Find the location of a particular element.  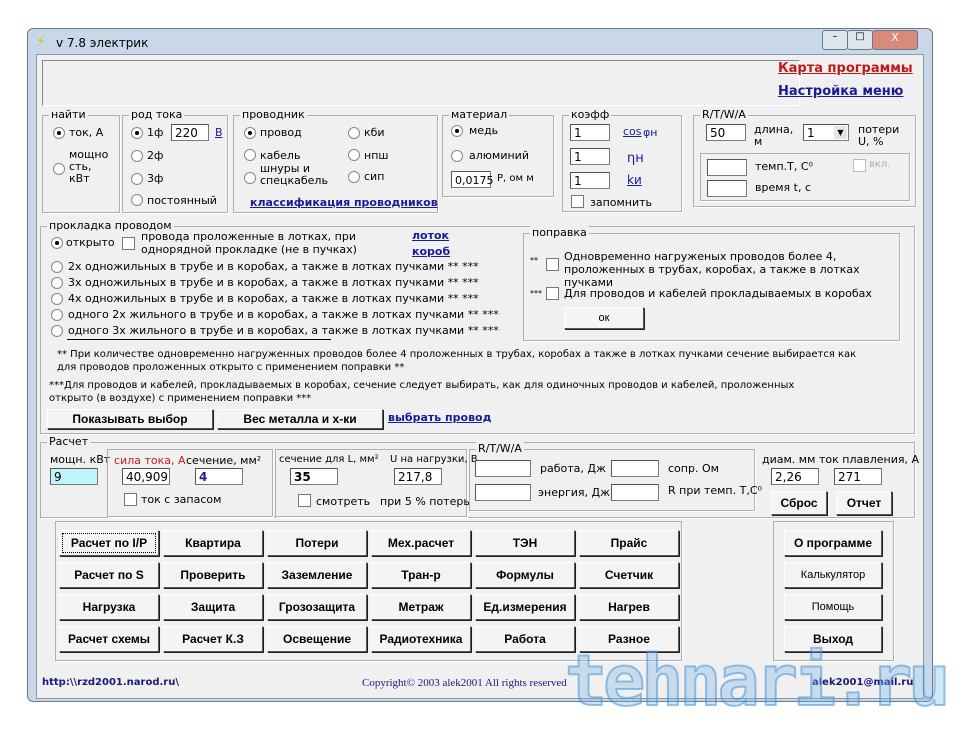

coeff-group: коэфф 1 cos φн 1 ηн 1 kи запомнить is located at coordinates (622, 160).